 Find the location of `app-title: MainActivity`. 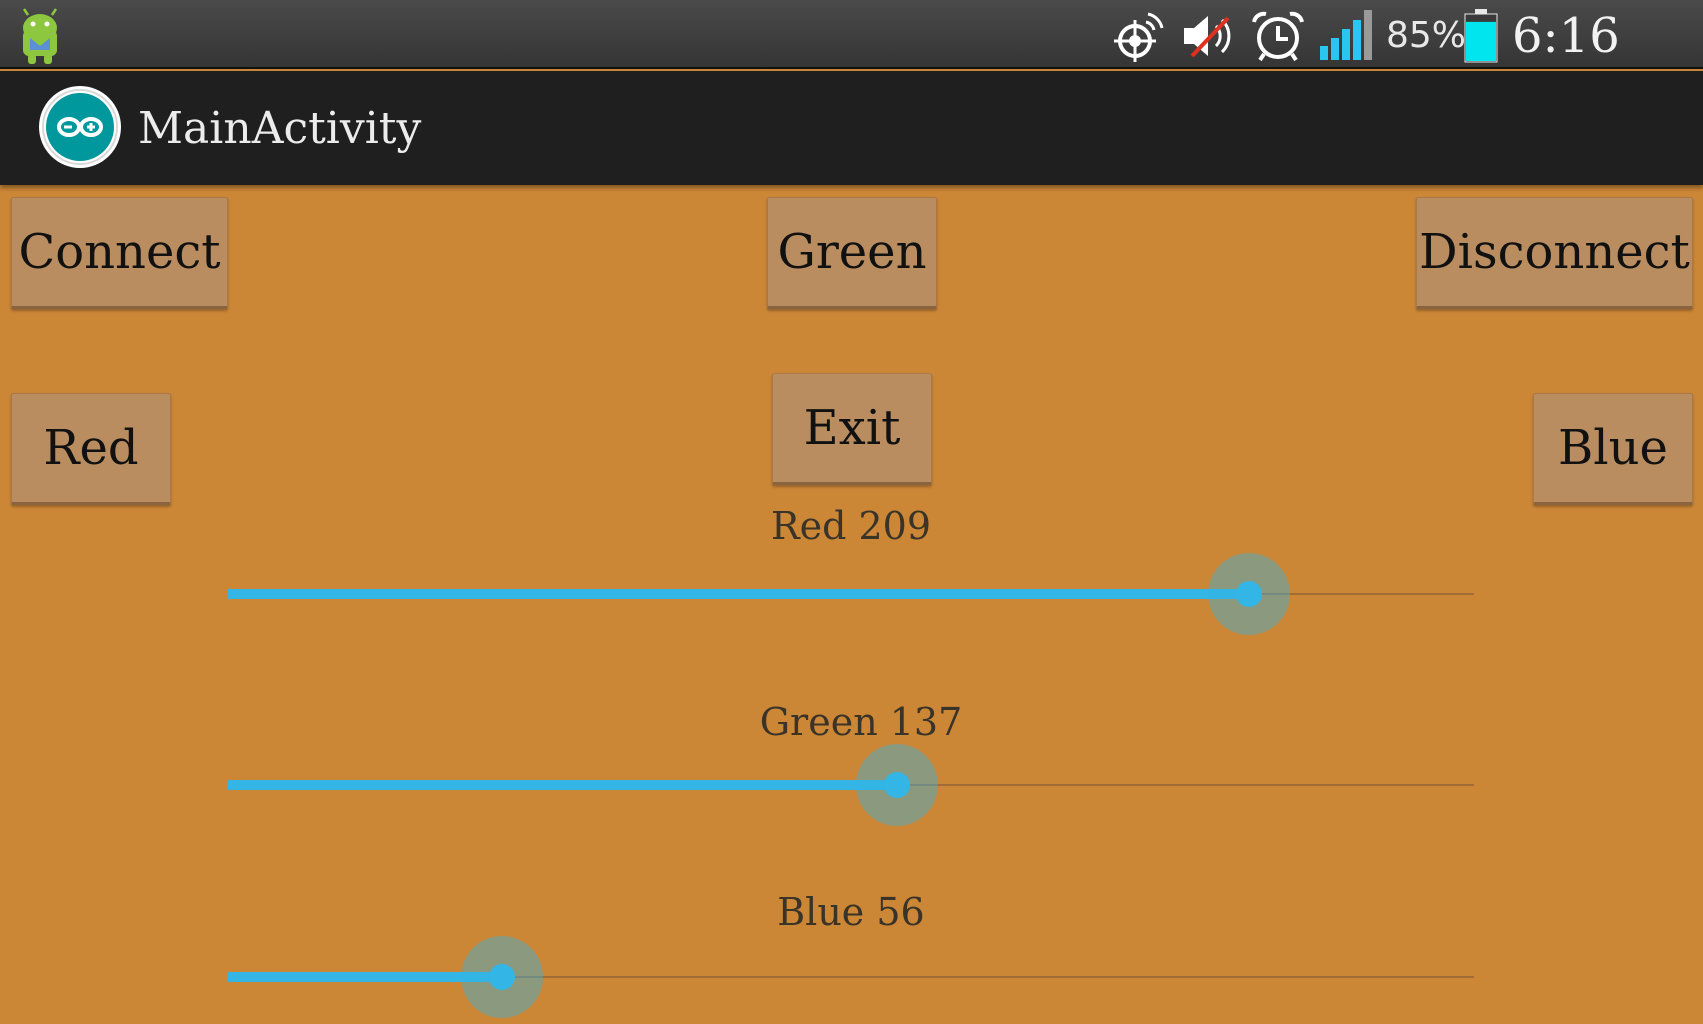

app-title: MainActivity is located at coordinates (280, 128).